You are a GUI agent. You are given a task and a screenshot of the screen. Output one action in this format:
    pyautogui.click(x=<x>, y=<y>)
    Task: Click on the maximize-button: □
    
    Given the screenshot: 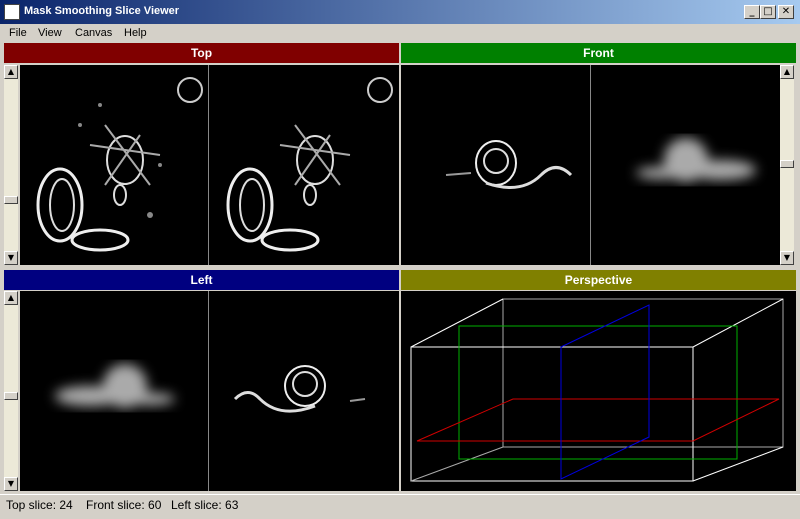 What is the action you would take?
    pyautogui.click(x=768, y=12)
    